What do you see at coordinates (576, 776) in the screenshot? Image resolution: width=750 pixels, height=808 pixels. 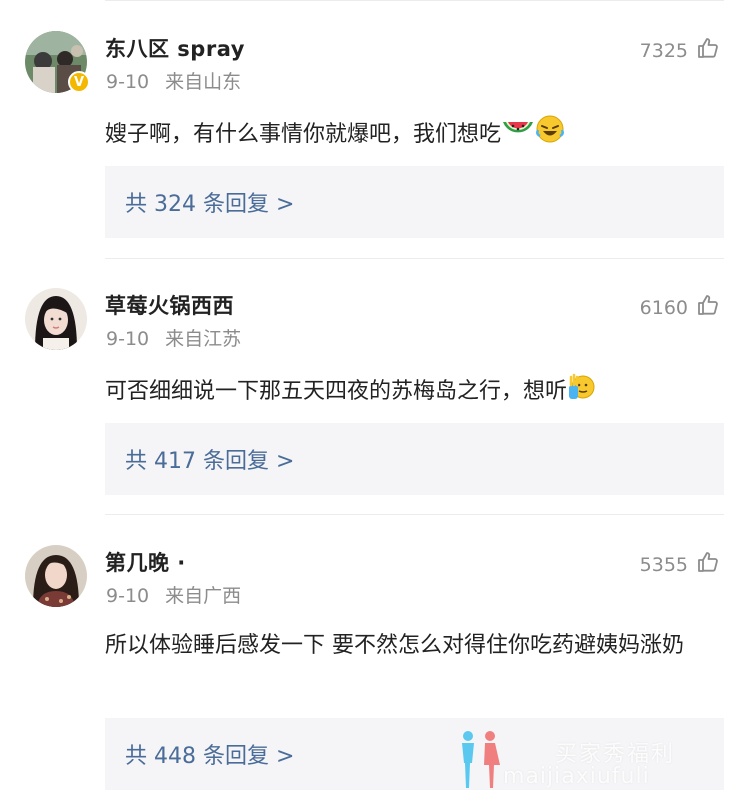 I see `watermark-subtext: maijiaxiufuli` at bounding box center [576, 776].